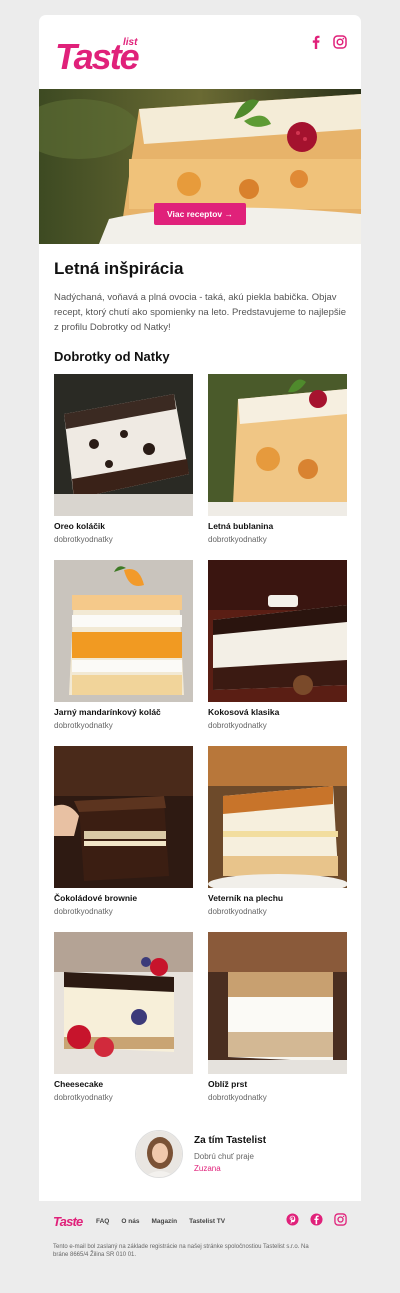 The width and height of the screenshot is (400, 1293). Describe the element at coordinates (123, 631) in the screenshot. I see `recipe-photo-mandarinkovy` at that location.